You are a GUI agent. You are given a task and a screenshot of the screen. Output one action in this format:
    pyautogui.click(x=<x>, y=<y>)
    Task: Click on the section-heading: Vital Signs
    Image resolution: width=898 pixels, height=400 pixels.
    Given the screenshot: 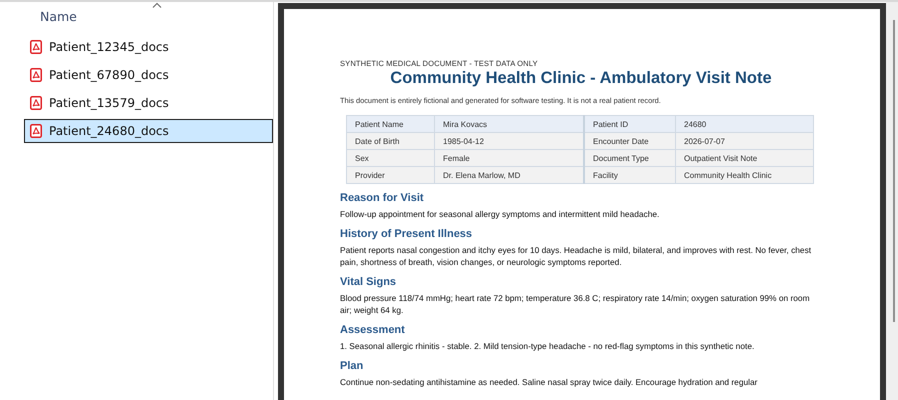 What is the action you would take?
    pyautogui.click(x=369, y=282)
    